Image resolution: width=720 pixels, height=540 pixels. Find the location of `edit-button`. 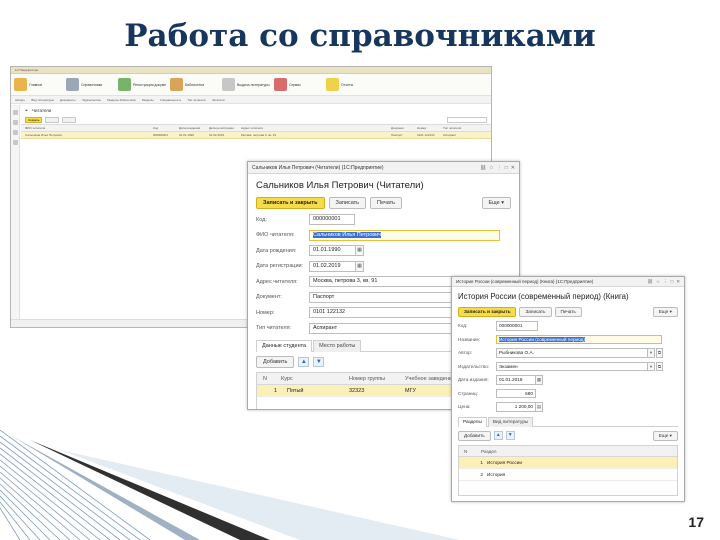

edit-button is located at coordinates (69, 119).